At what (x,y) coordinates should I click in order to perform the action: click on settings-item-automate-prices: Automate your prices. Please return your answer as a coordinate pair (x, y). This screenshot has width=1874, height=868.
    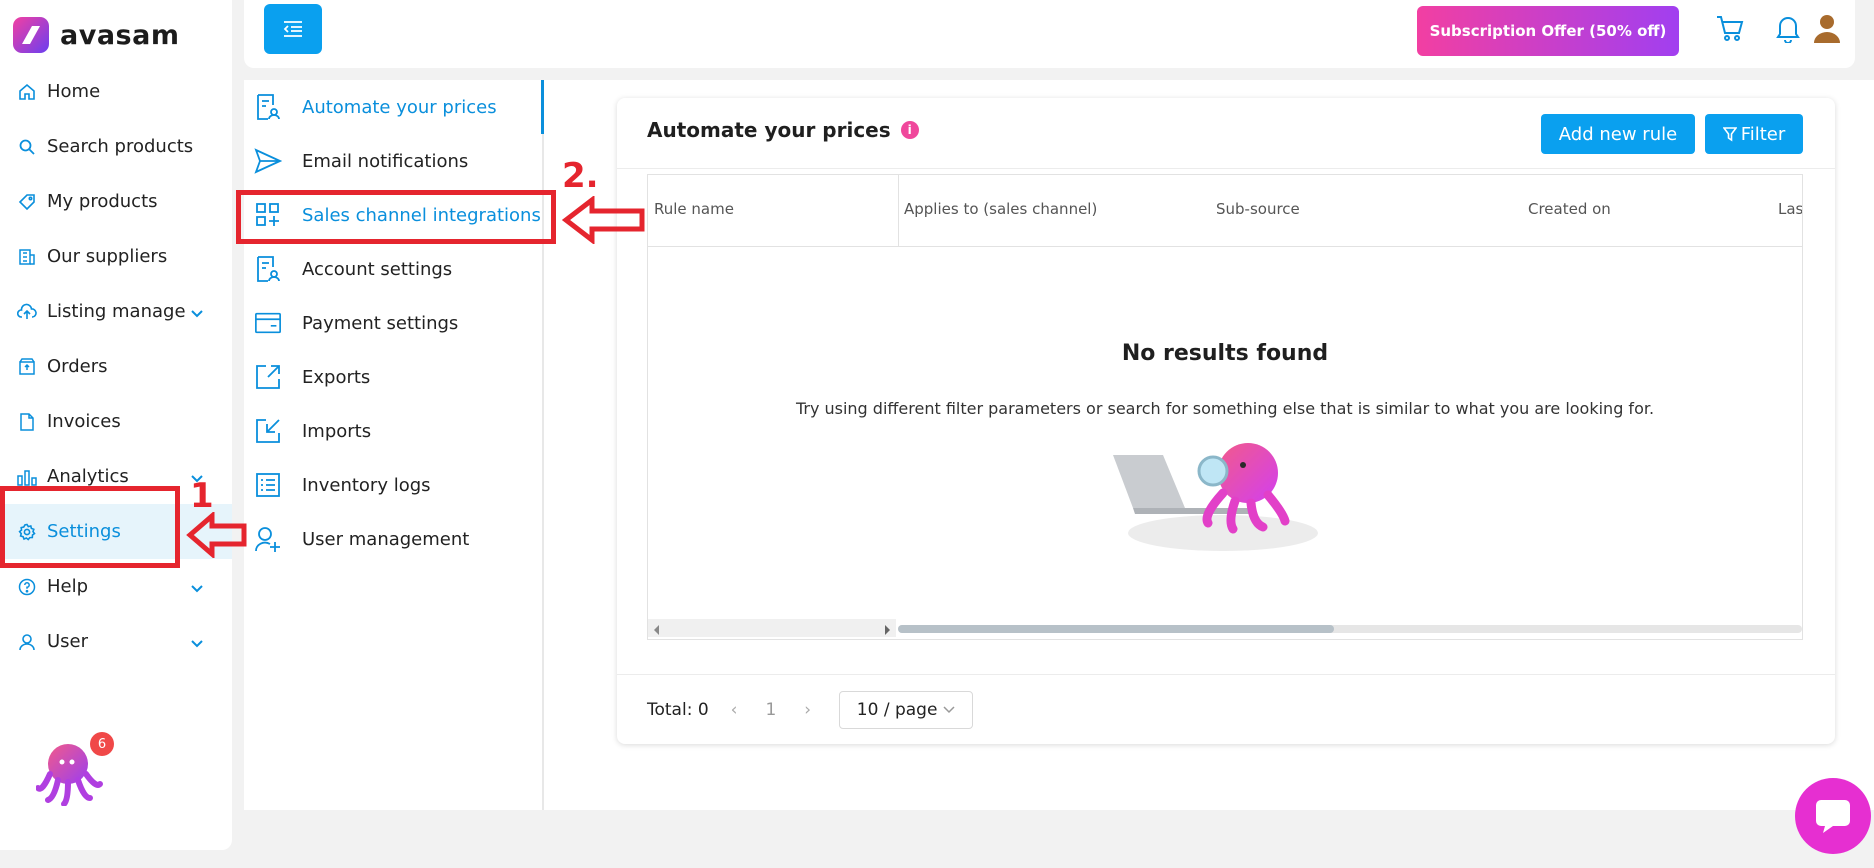
    Looking at the image, I should click on (394, 107).